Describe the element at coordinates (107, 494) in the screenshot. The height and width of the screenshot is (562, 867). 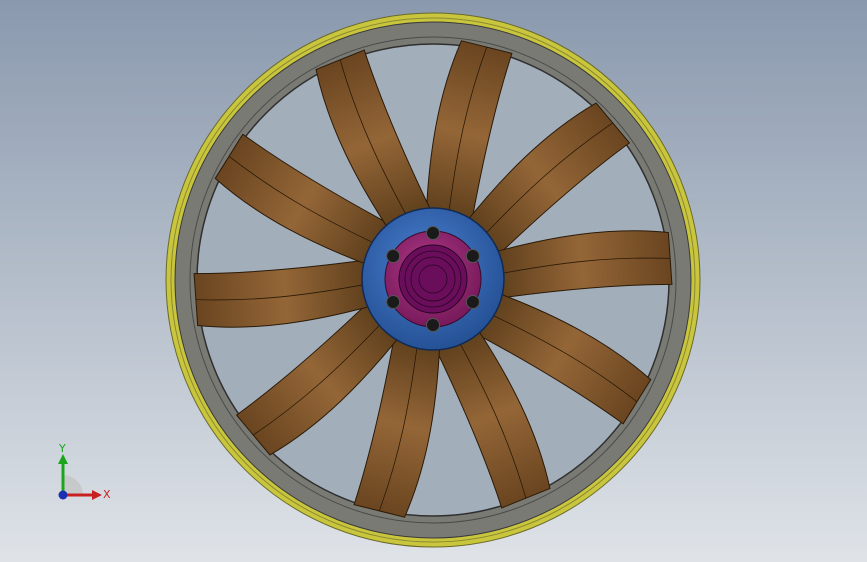
I see `x-axis-label: X` at that location.